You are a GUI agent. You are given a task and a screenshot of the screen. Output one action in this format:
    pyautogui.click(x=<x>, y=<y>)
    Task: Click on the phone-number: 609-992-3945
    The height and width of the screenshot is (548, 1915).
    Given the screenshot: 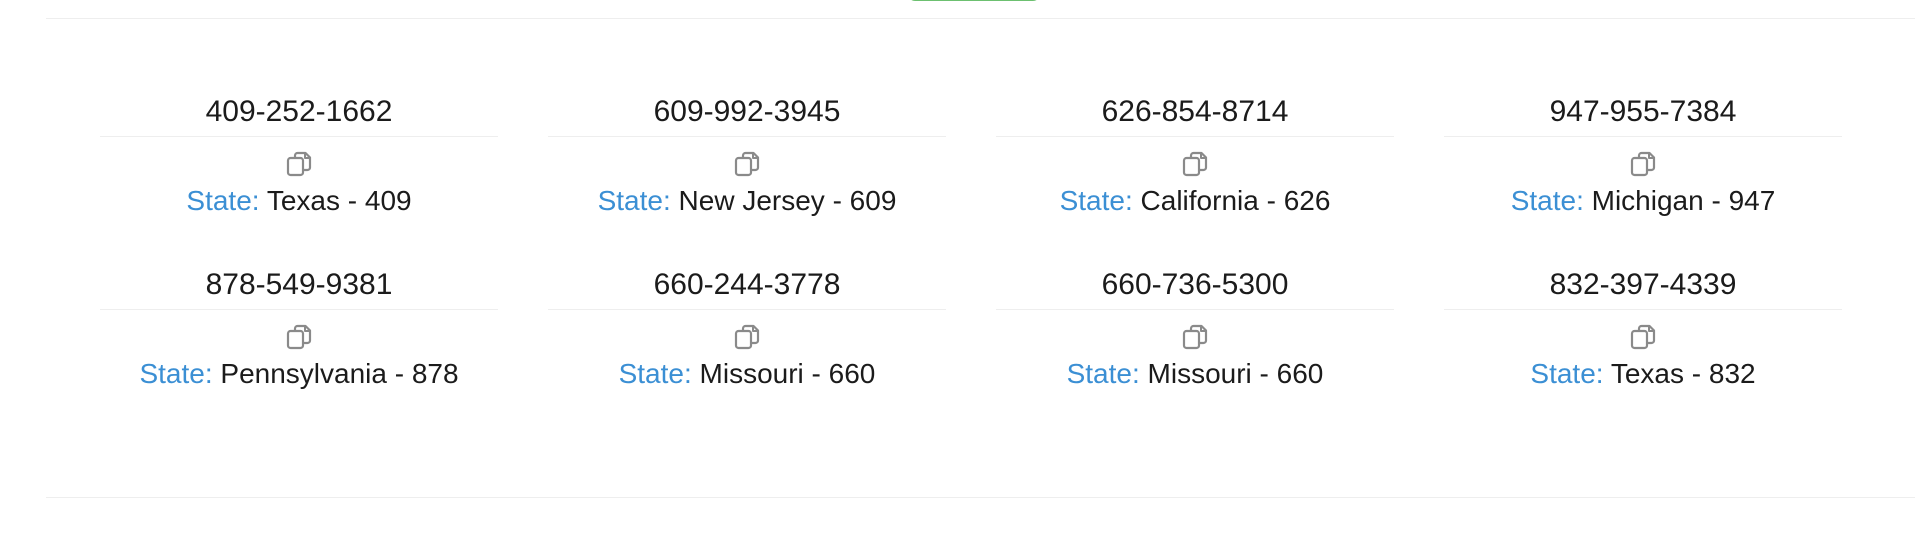 What is the action you would take?
    pyautogui.click(x=747, y=112)
    